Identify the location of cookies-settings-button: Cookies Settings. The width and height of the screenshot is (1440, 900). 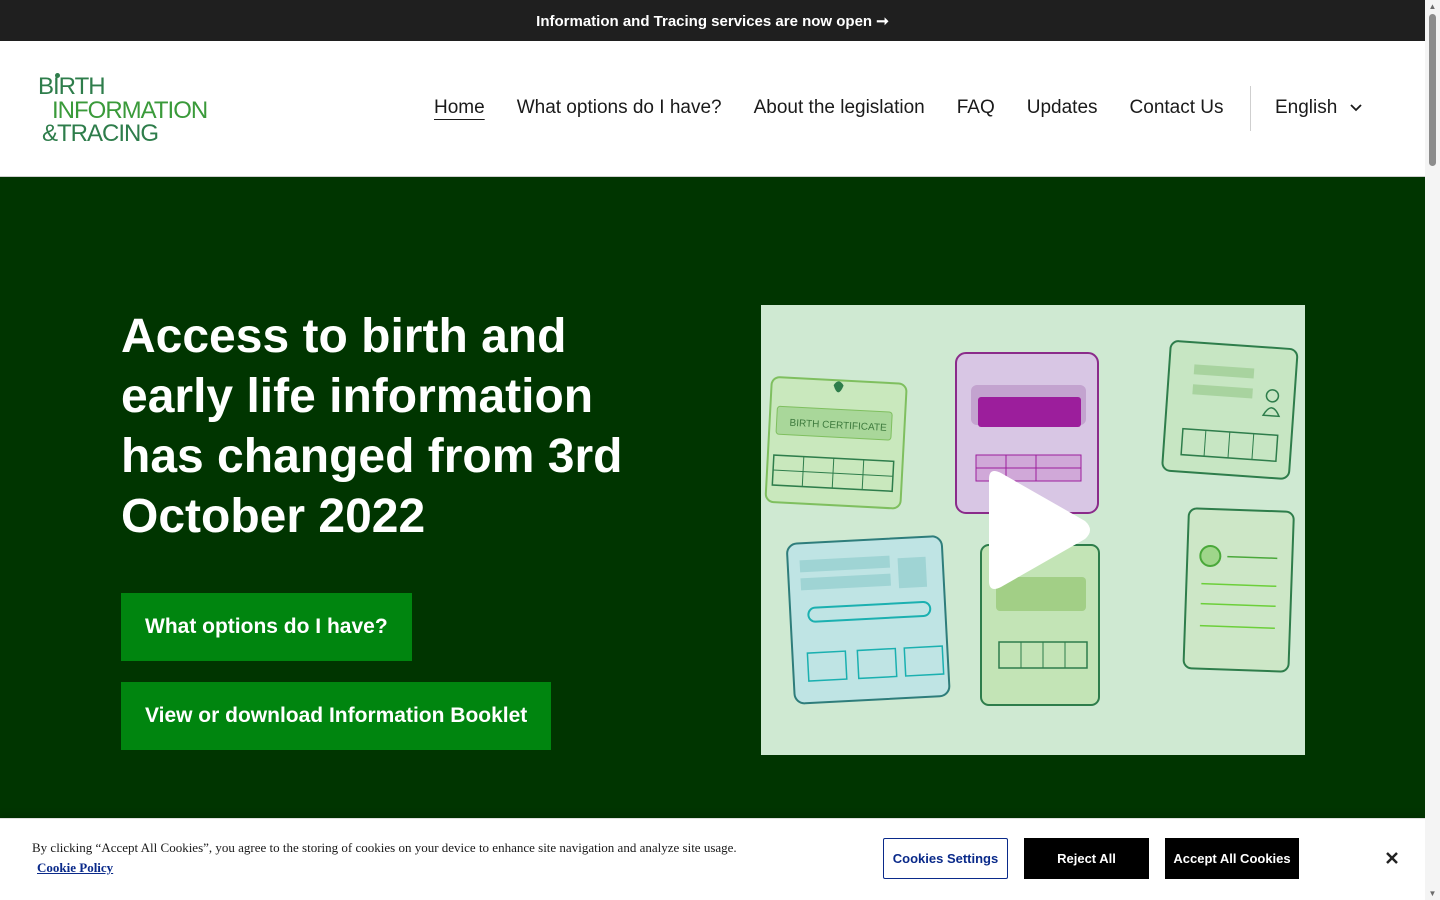
(945, 858).